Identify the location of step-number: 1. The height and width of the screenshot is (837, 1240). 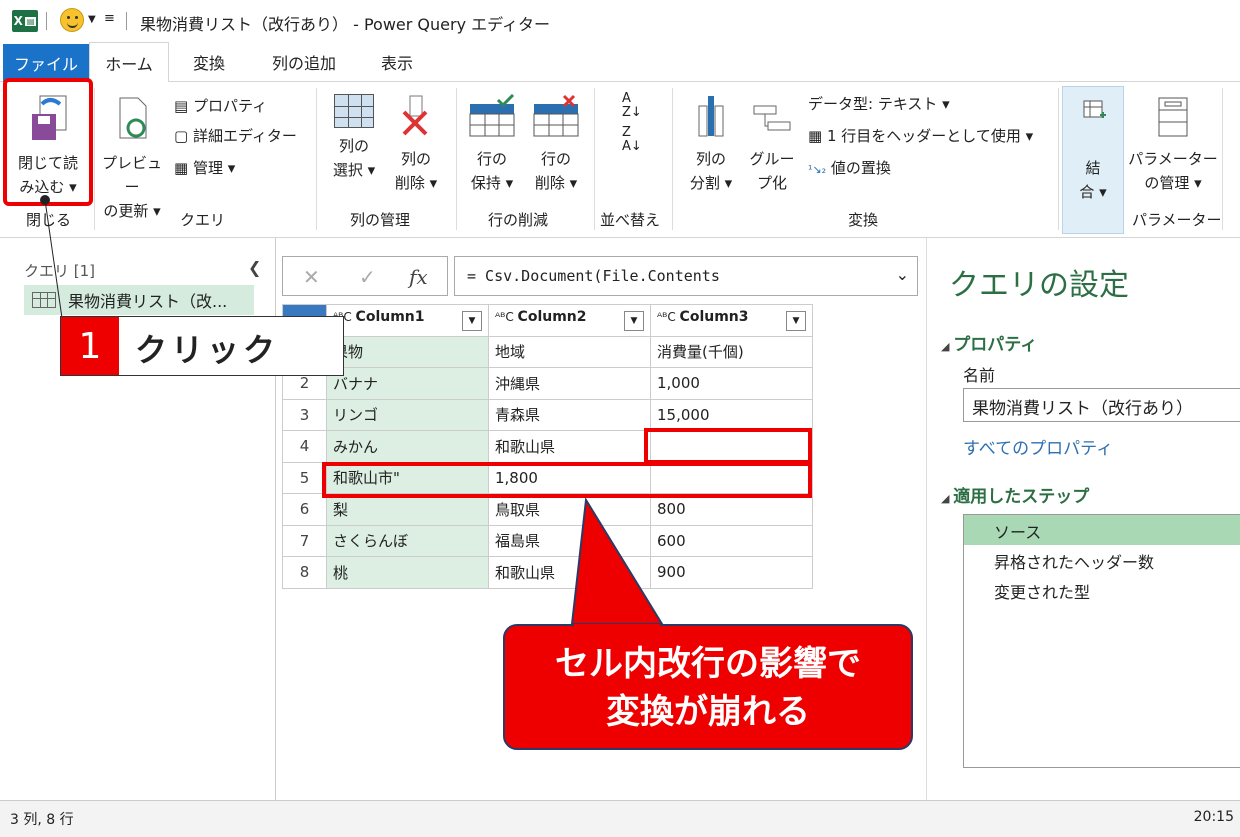
(90, 346).